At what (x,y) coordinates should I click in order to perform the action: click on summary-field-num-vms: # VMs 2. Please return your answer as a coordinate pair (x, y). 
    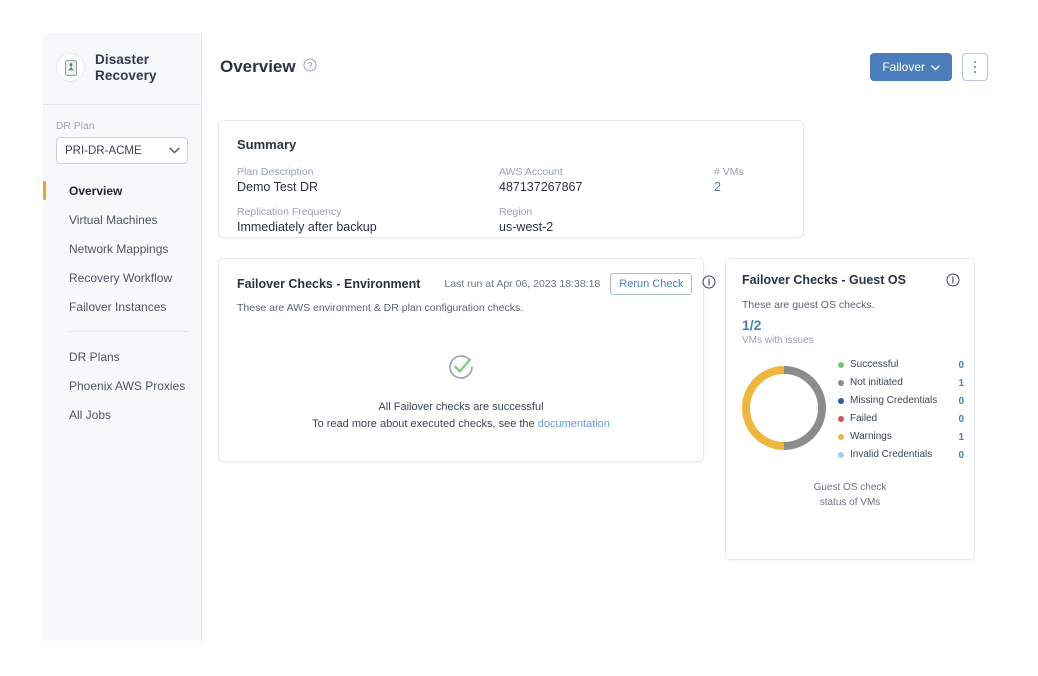
    Looking at the image, I should click on (749, 180).